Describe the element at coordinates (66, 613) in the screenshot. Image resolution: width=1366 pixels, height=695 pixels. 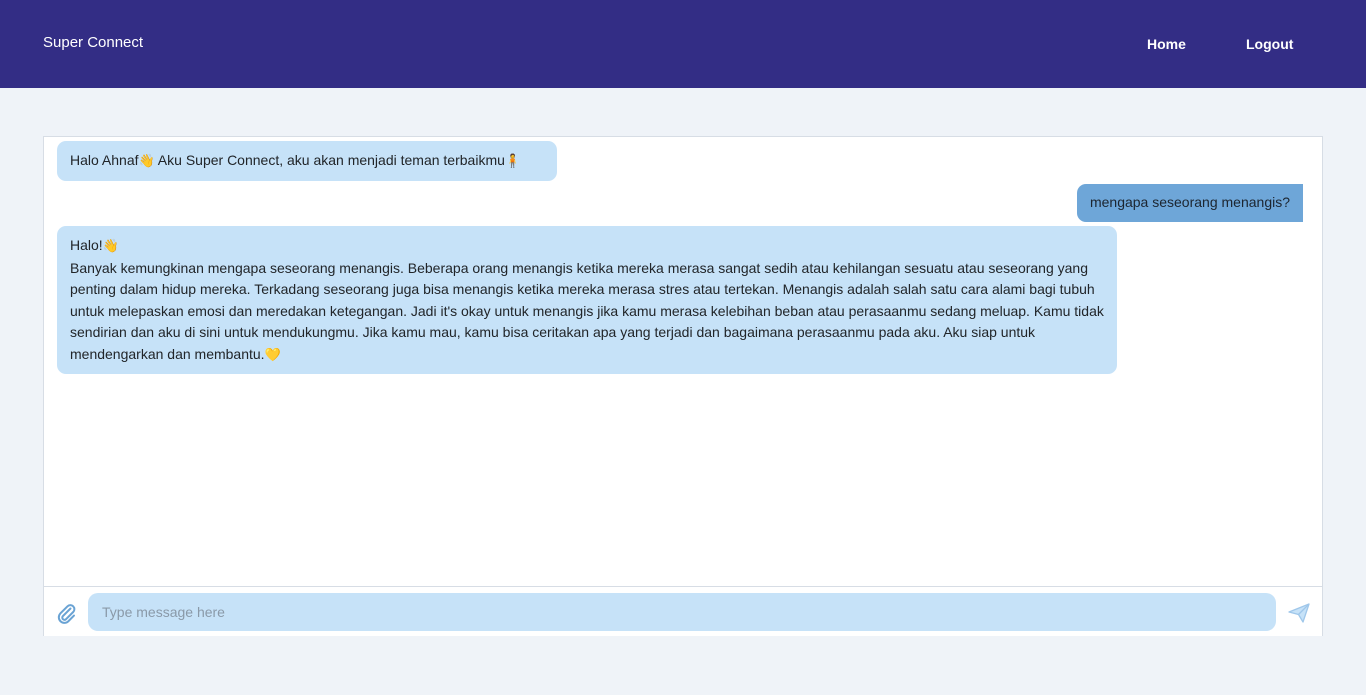
I see `paperclip-icon` at that location.